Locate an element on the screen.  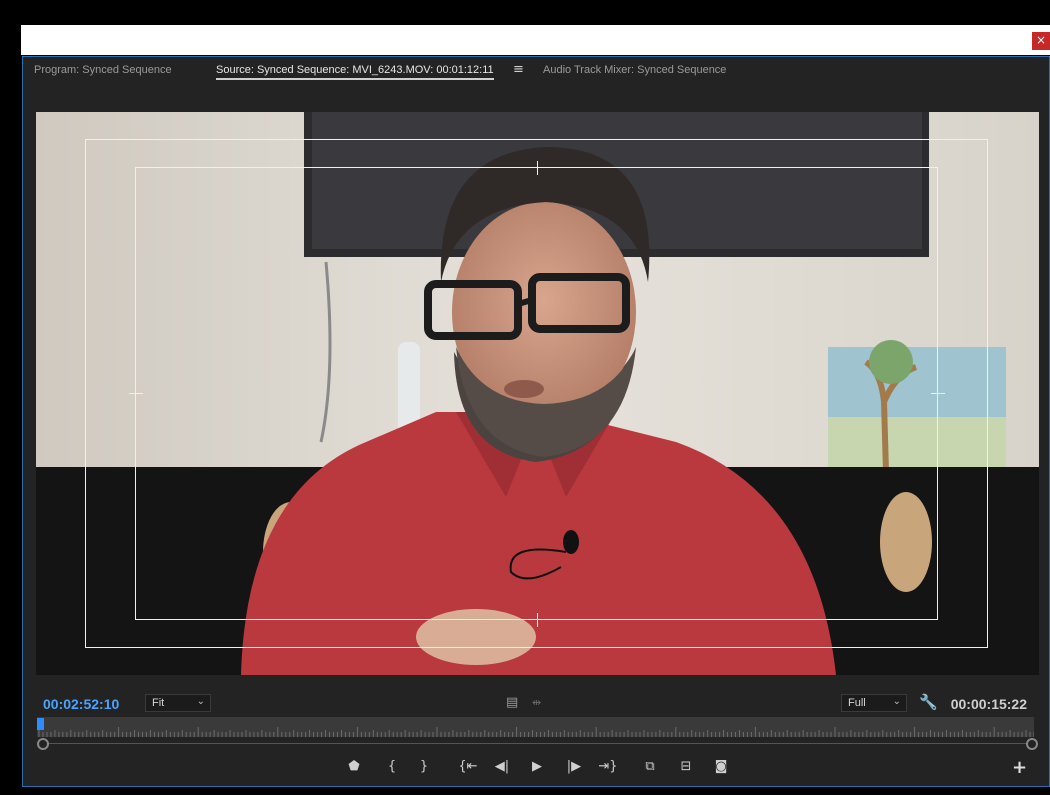
window-title-bar is located at coordinates (535, 40).